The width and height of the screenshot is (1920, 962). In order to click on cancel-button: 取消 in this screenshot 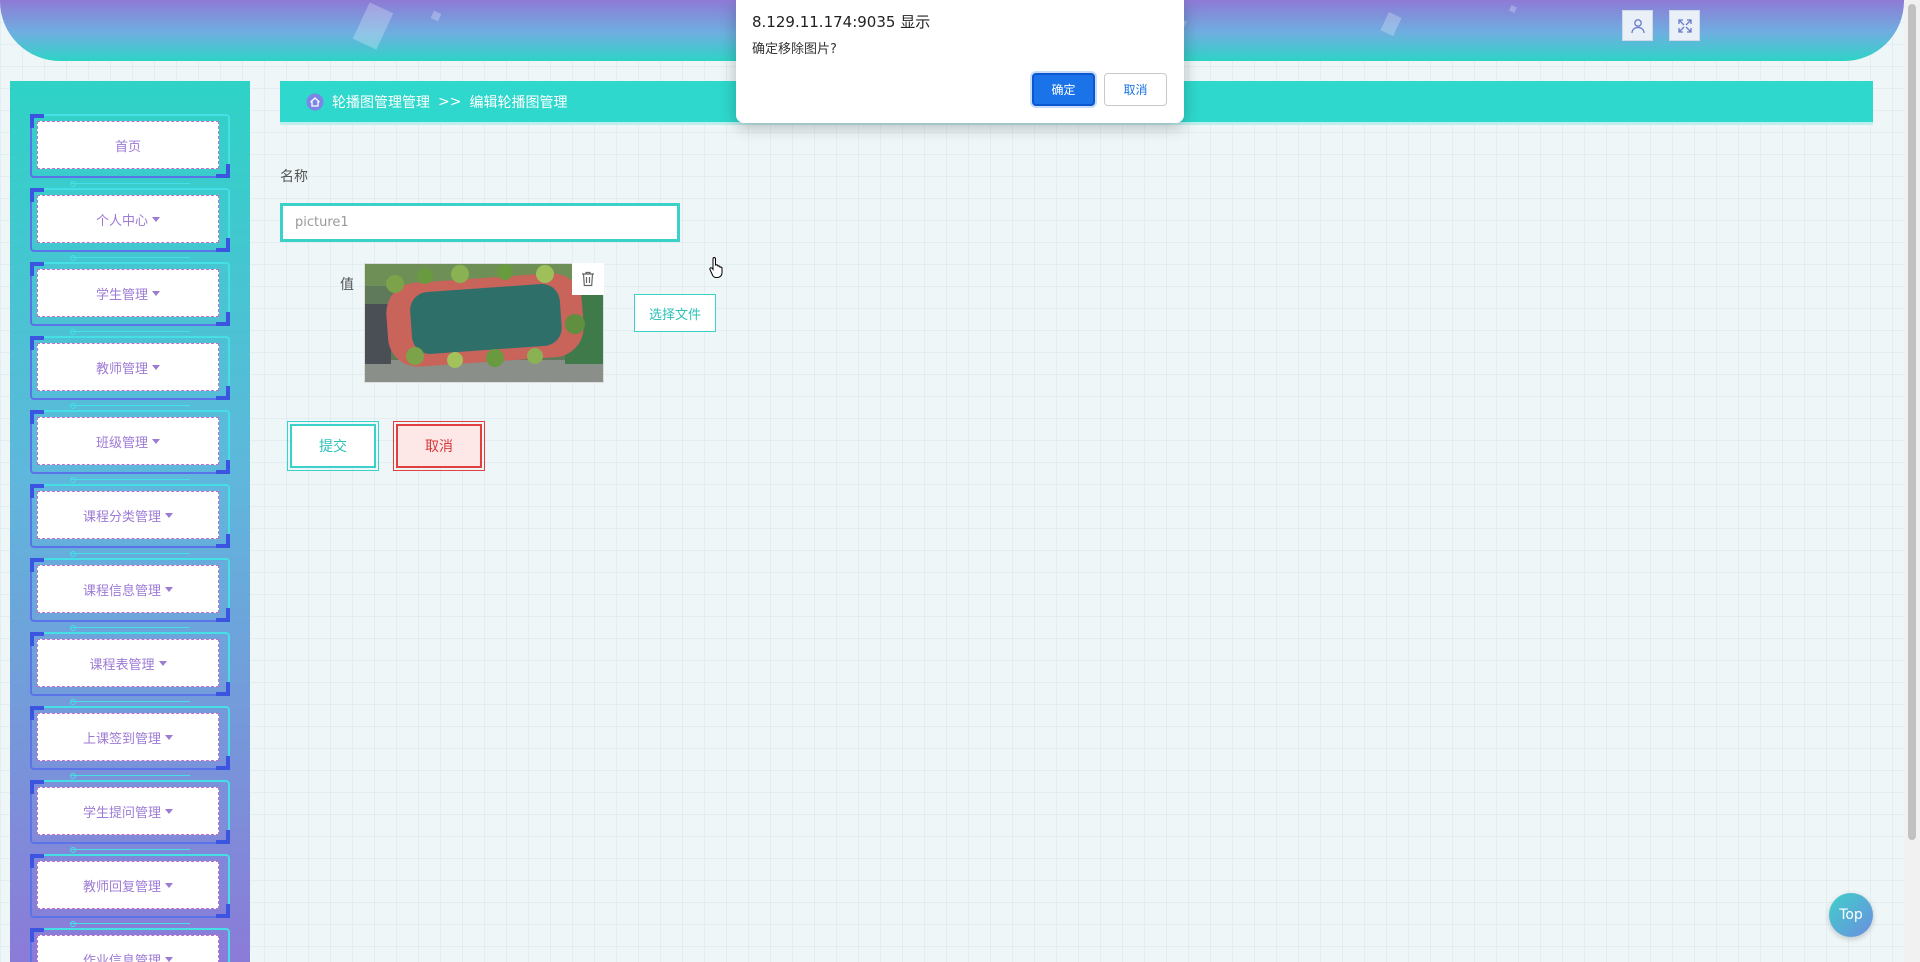, I will do `click(439, 446)`.